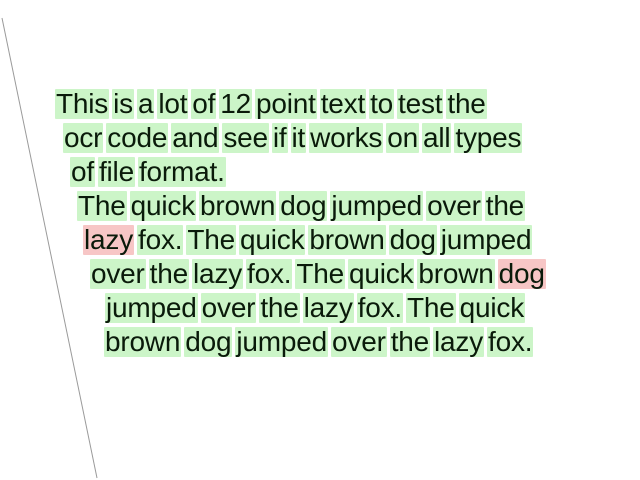  Describe the element at coordinates (82, 103) in the screenshot. I see `word-box: This` at that location.